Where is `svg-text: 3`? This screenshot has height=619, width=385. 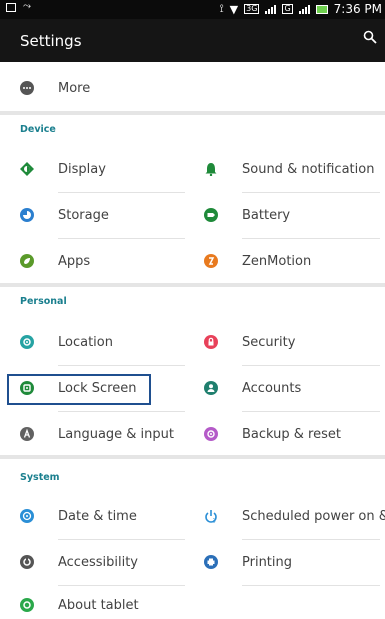 svg-text: 3 is located at coordinates (214, 521).